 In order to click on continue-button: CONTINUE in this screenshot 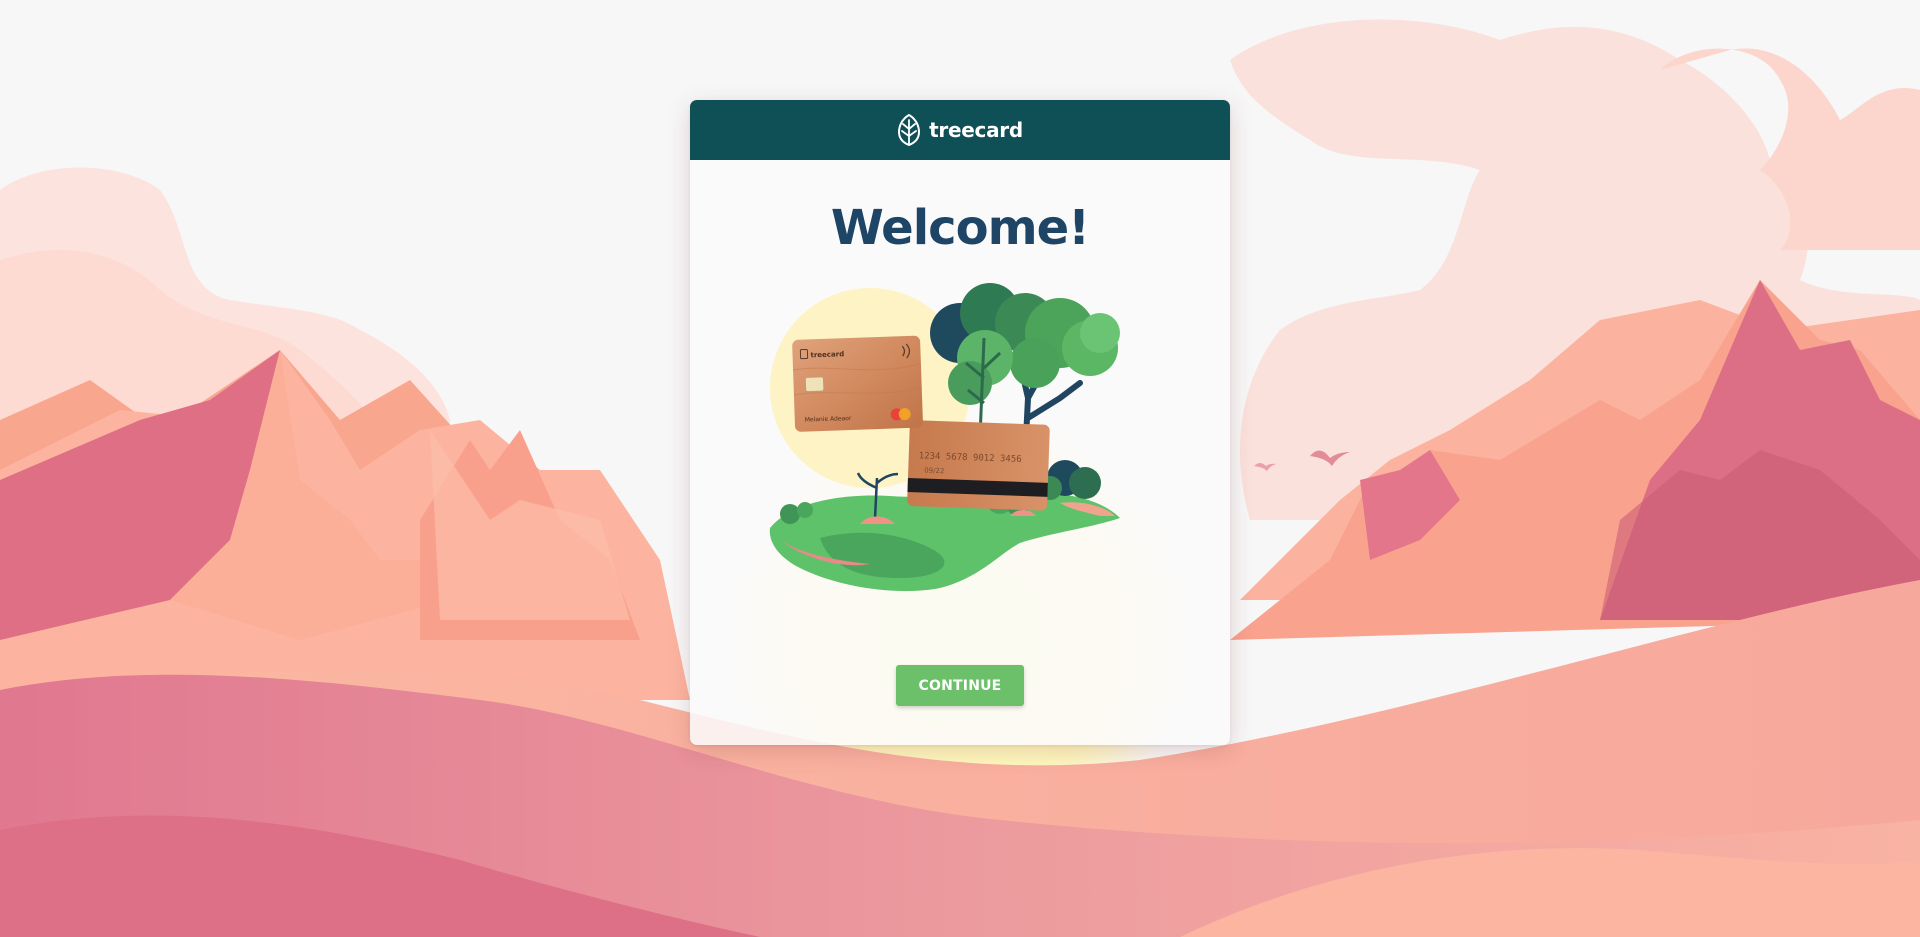, I will do `click(960, 685)`.